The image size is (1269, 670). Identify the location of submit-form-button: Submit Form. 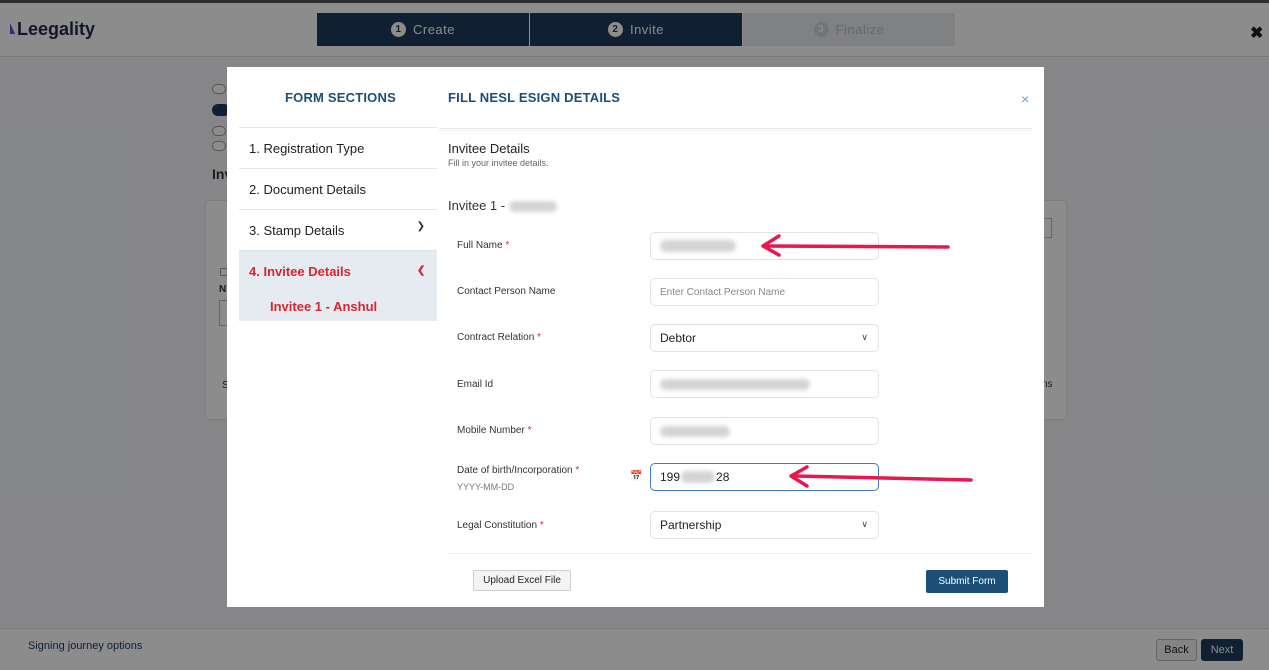
(967, 581).